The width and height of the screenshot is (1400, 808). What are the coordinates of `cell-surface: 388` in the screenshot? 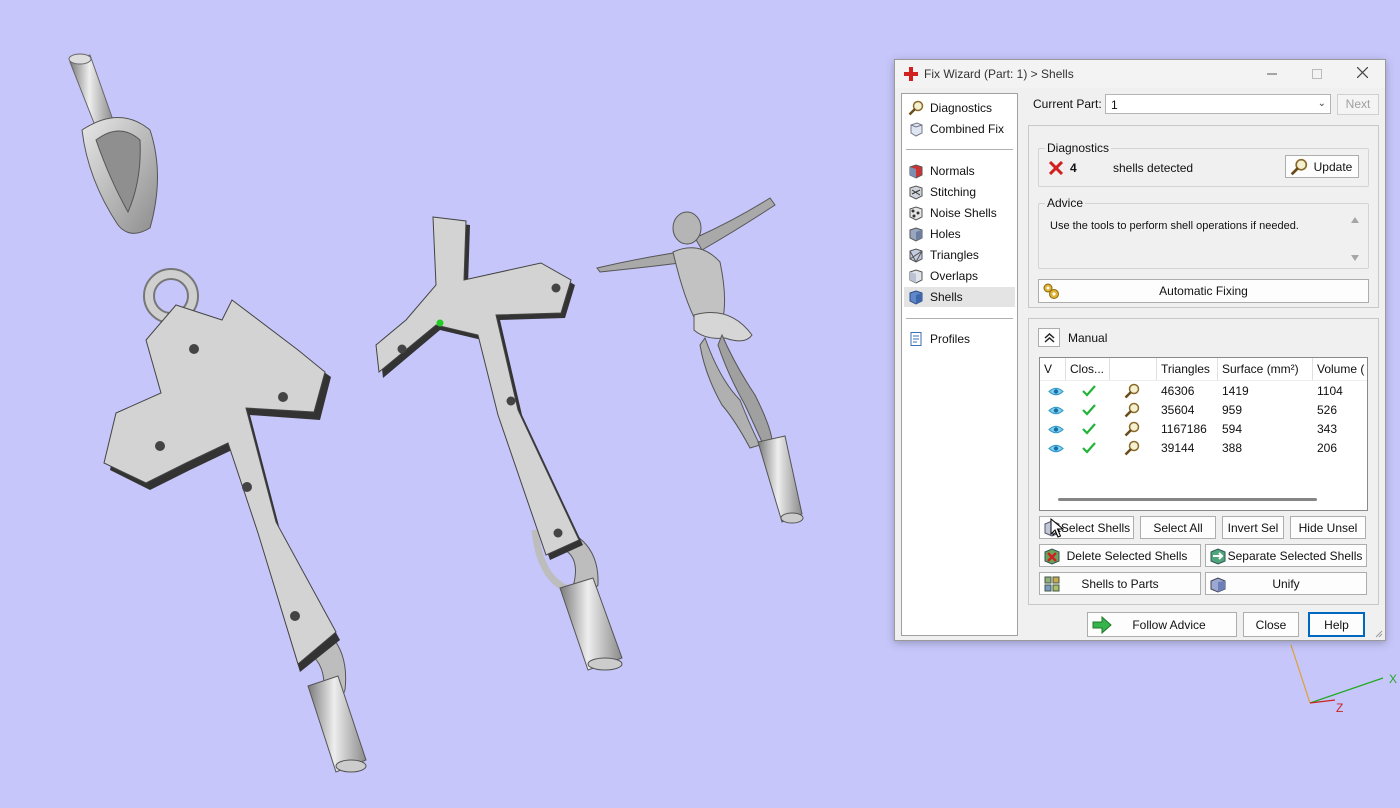 It's located at (1232, 448).